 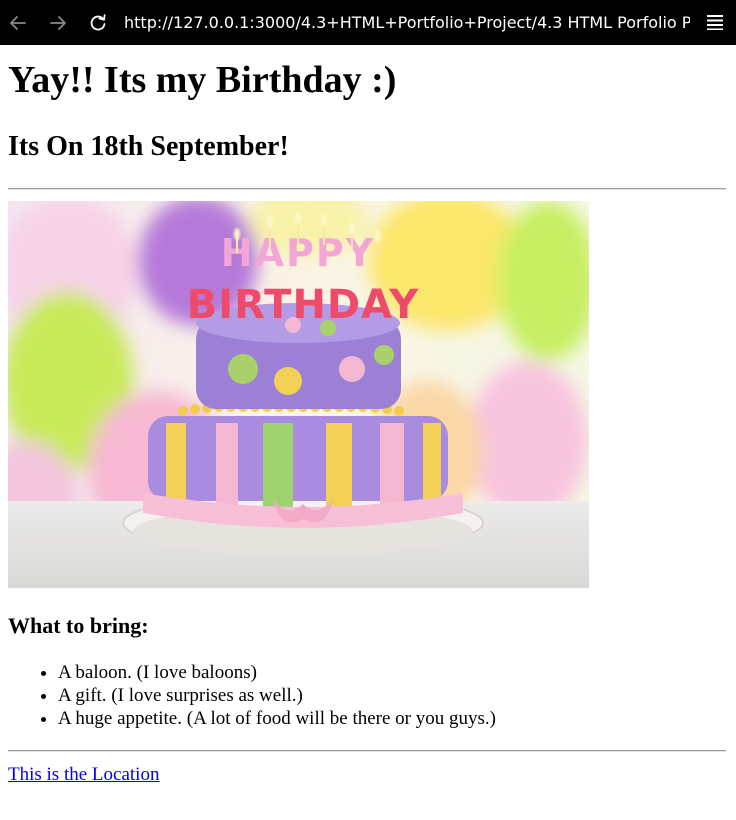 I want to click on list-item: A gift. (I love surprises as well.), so click(x=277, y=695).